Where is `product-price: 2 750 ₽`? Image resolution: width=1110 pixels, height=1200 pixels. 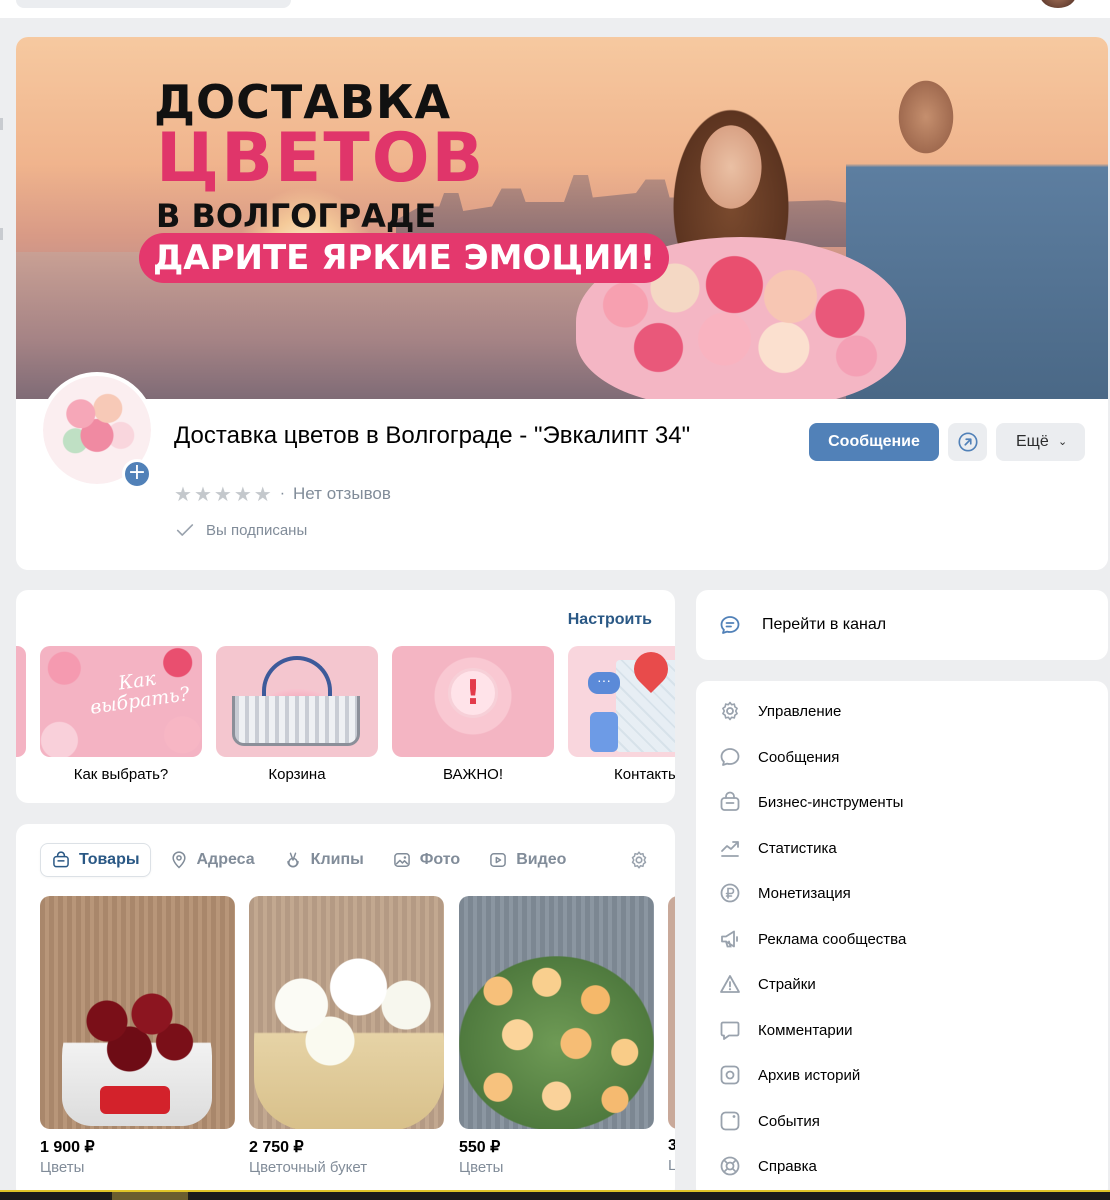
product-price: 2 750 ₽ is located at coordinates (276, 1147).